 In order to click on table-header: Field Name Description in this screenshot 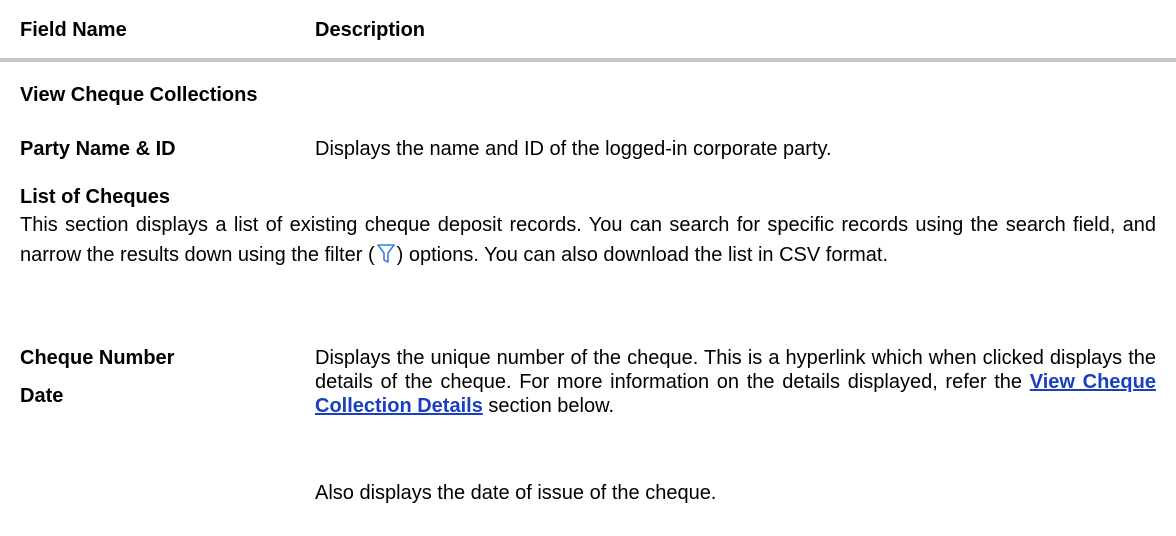, I will do `click(588, 31)`.